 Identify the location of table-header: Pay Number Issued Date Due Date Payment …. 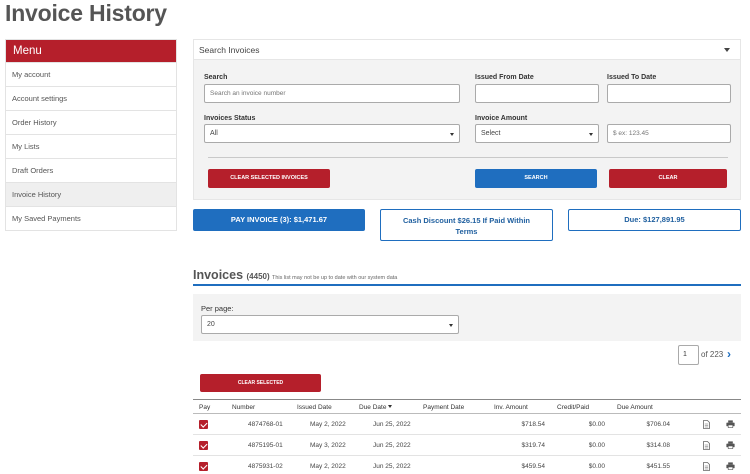
(467, 406).